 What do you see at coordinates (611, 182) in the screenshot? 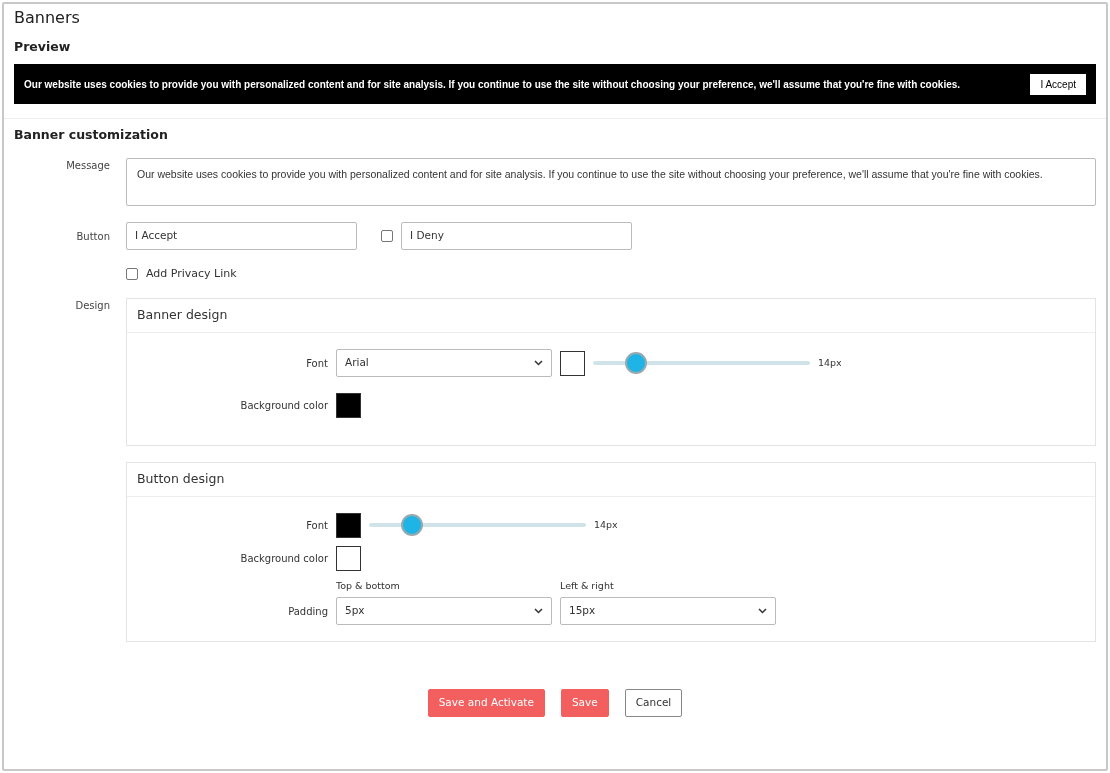
I see `message-textarea: Our website uses cookies to provide you with personalized content and for site analysis. If you continue to use the site without choosing your preference, we'll assume that you're fine with cookies.` at bounding box center [611, 182].